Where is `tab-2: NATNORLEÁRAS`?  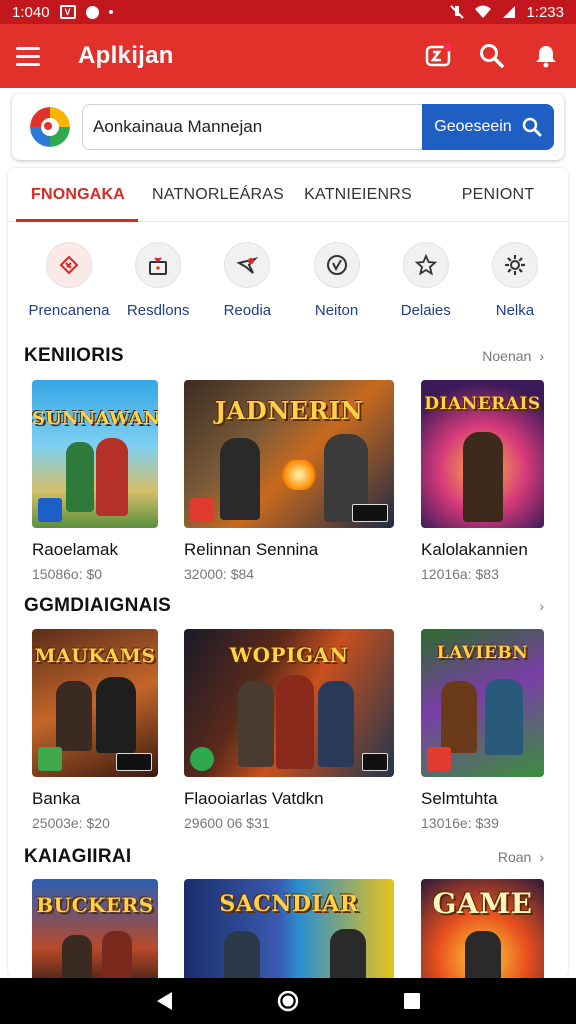
tab-2: NATNORLEÁRAS is located at coordinates (218, 194).